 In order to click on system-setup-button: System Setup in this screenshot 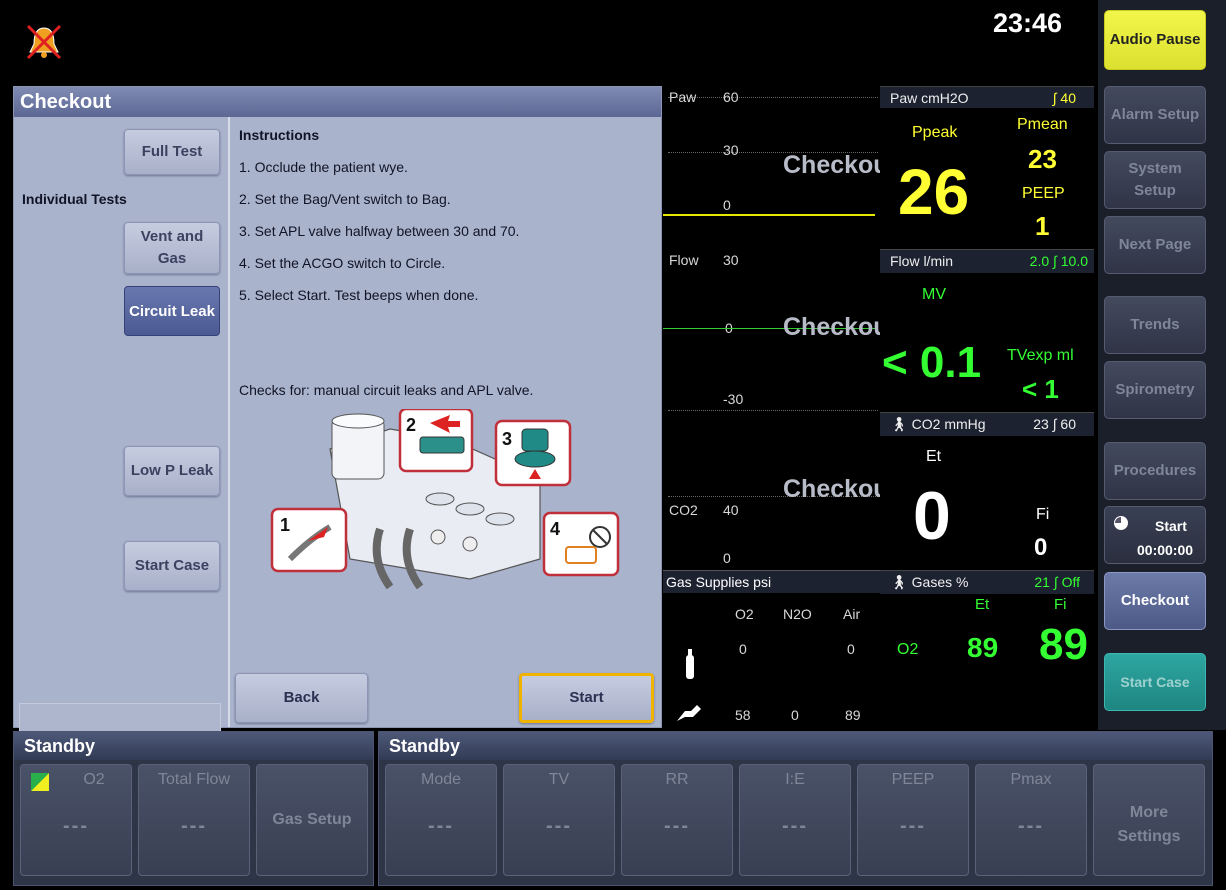, I will do `click(1155, 180)`.